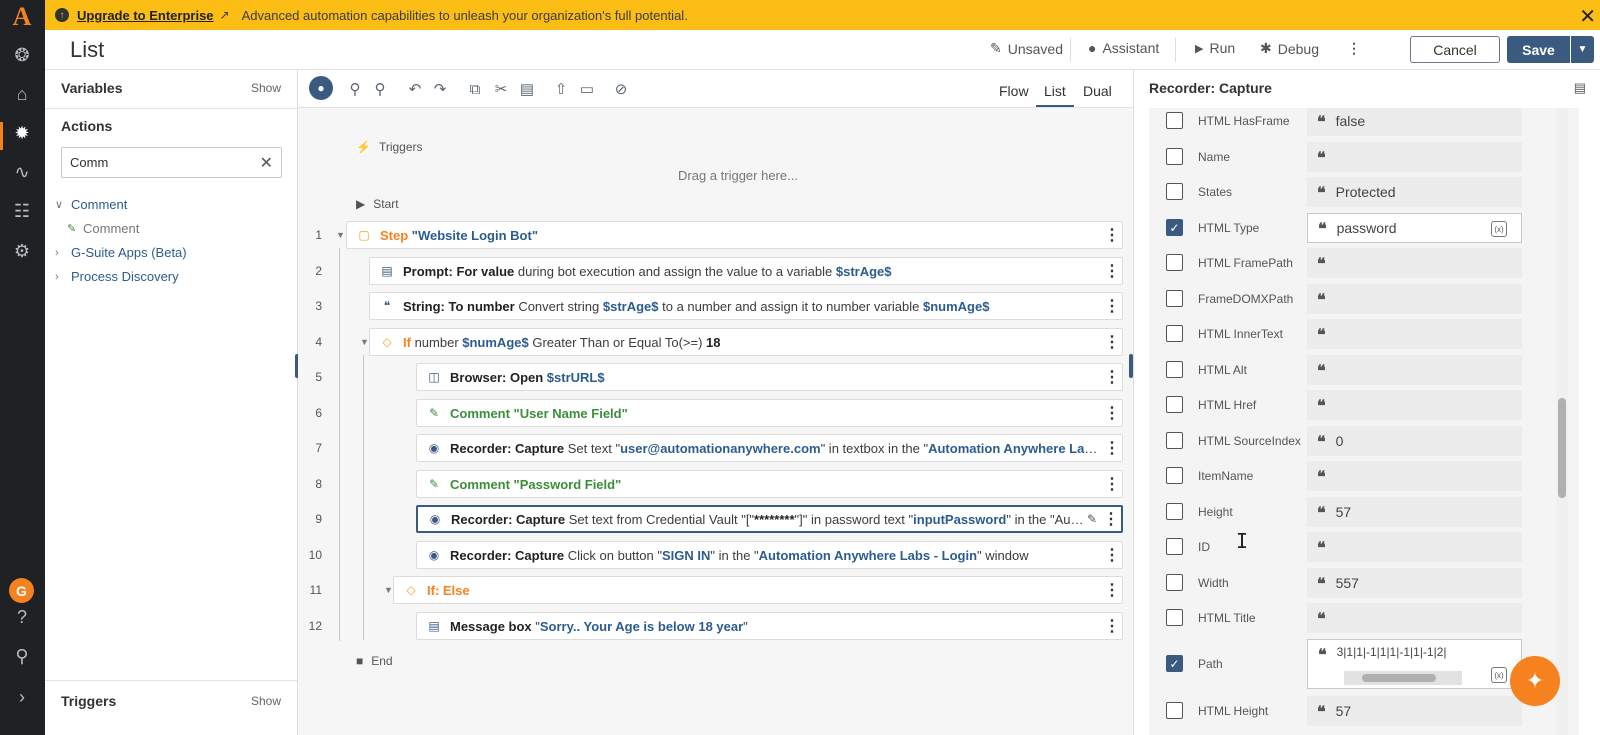  What do you see at coordinates (22, 172) in the screenshot?
I see `activity-icon: ∿` at bounding box center [22, 172].